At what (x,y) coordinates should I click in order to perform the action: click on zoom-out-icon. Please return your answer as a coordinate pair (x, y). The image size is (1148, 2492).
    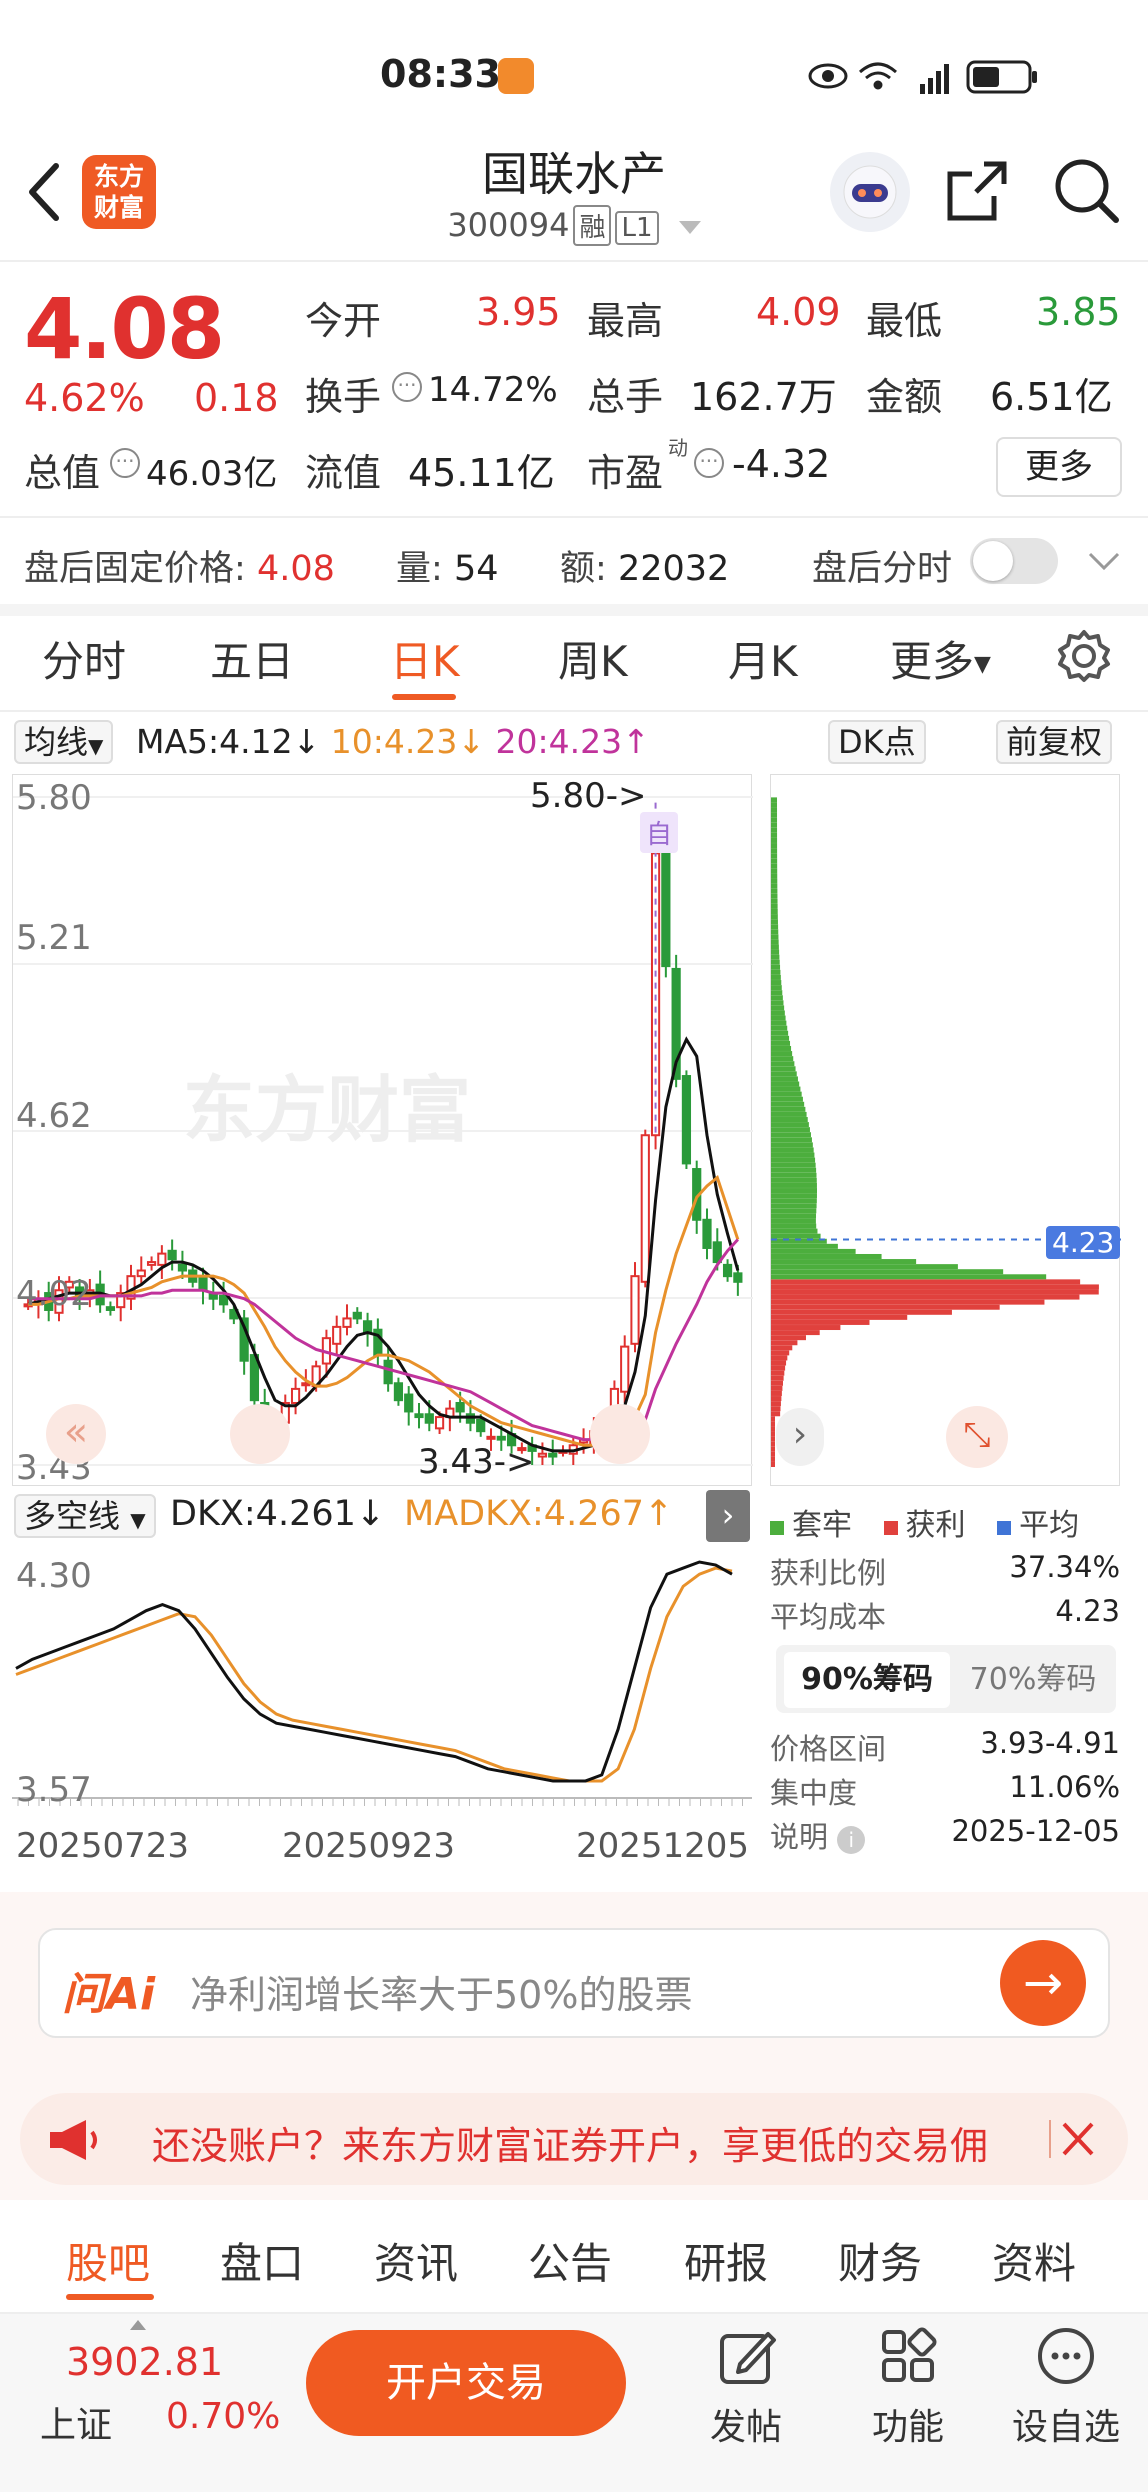
    Looking at the image, I should click on (260, 1434).